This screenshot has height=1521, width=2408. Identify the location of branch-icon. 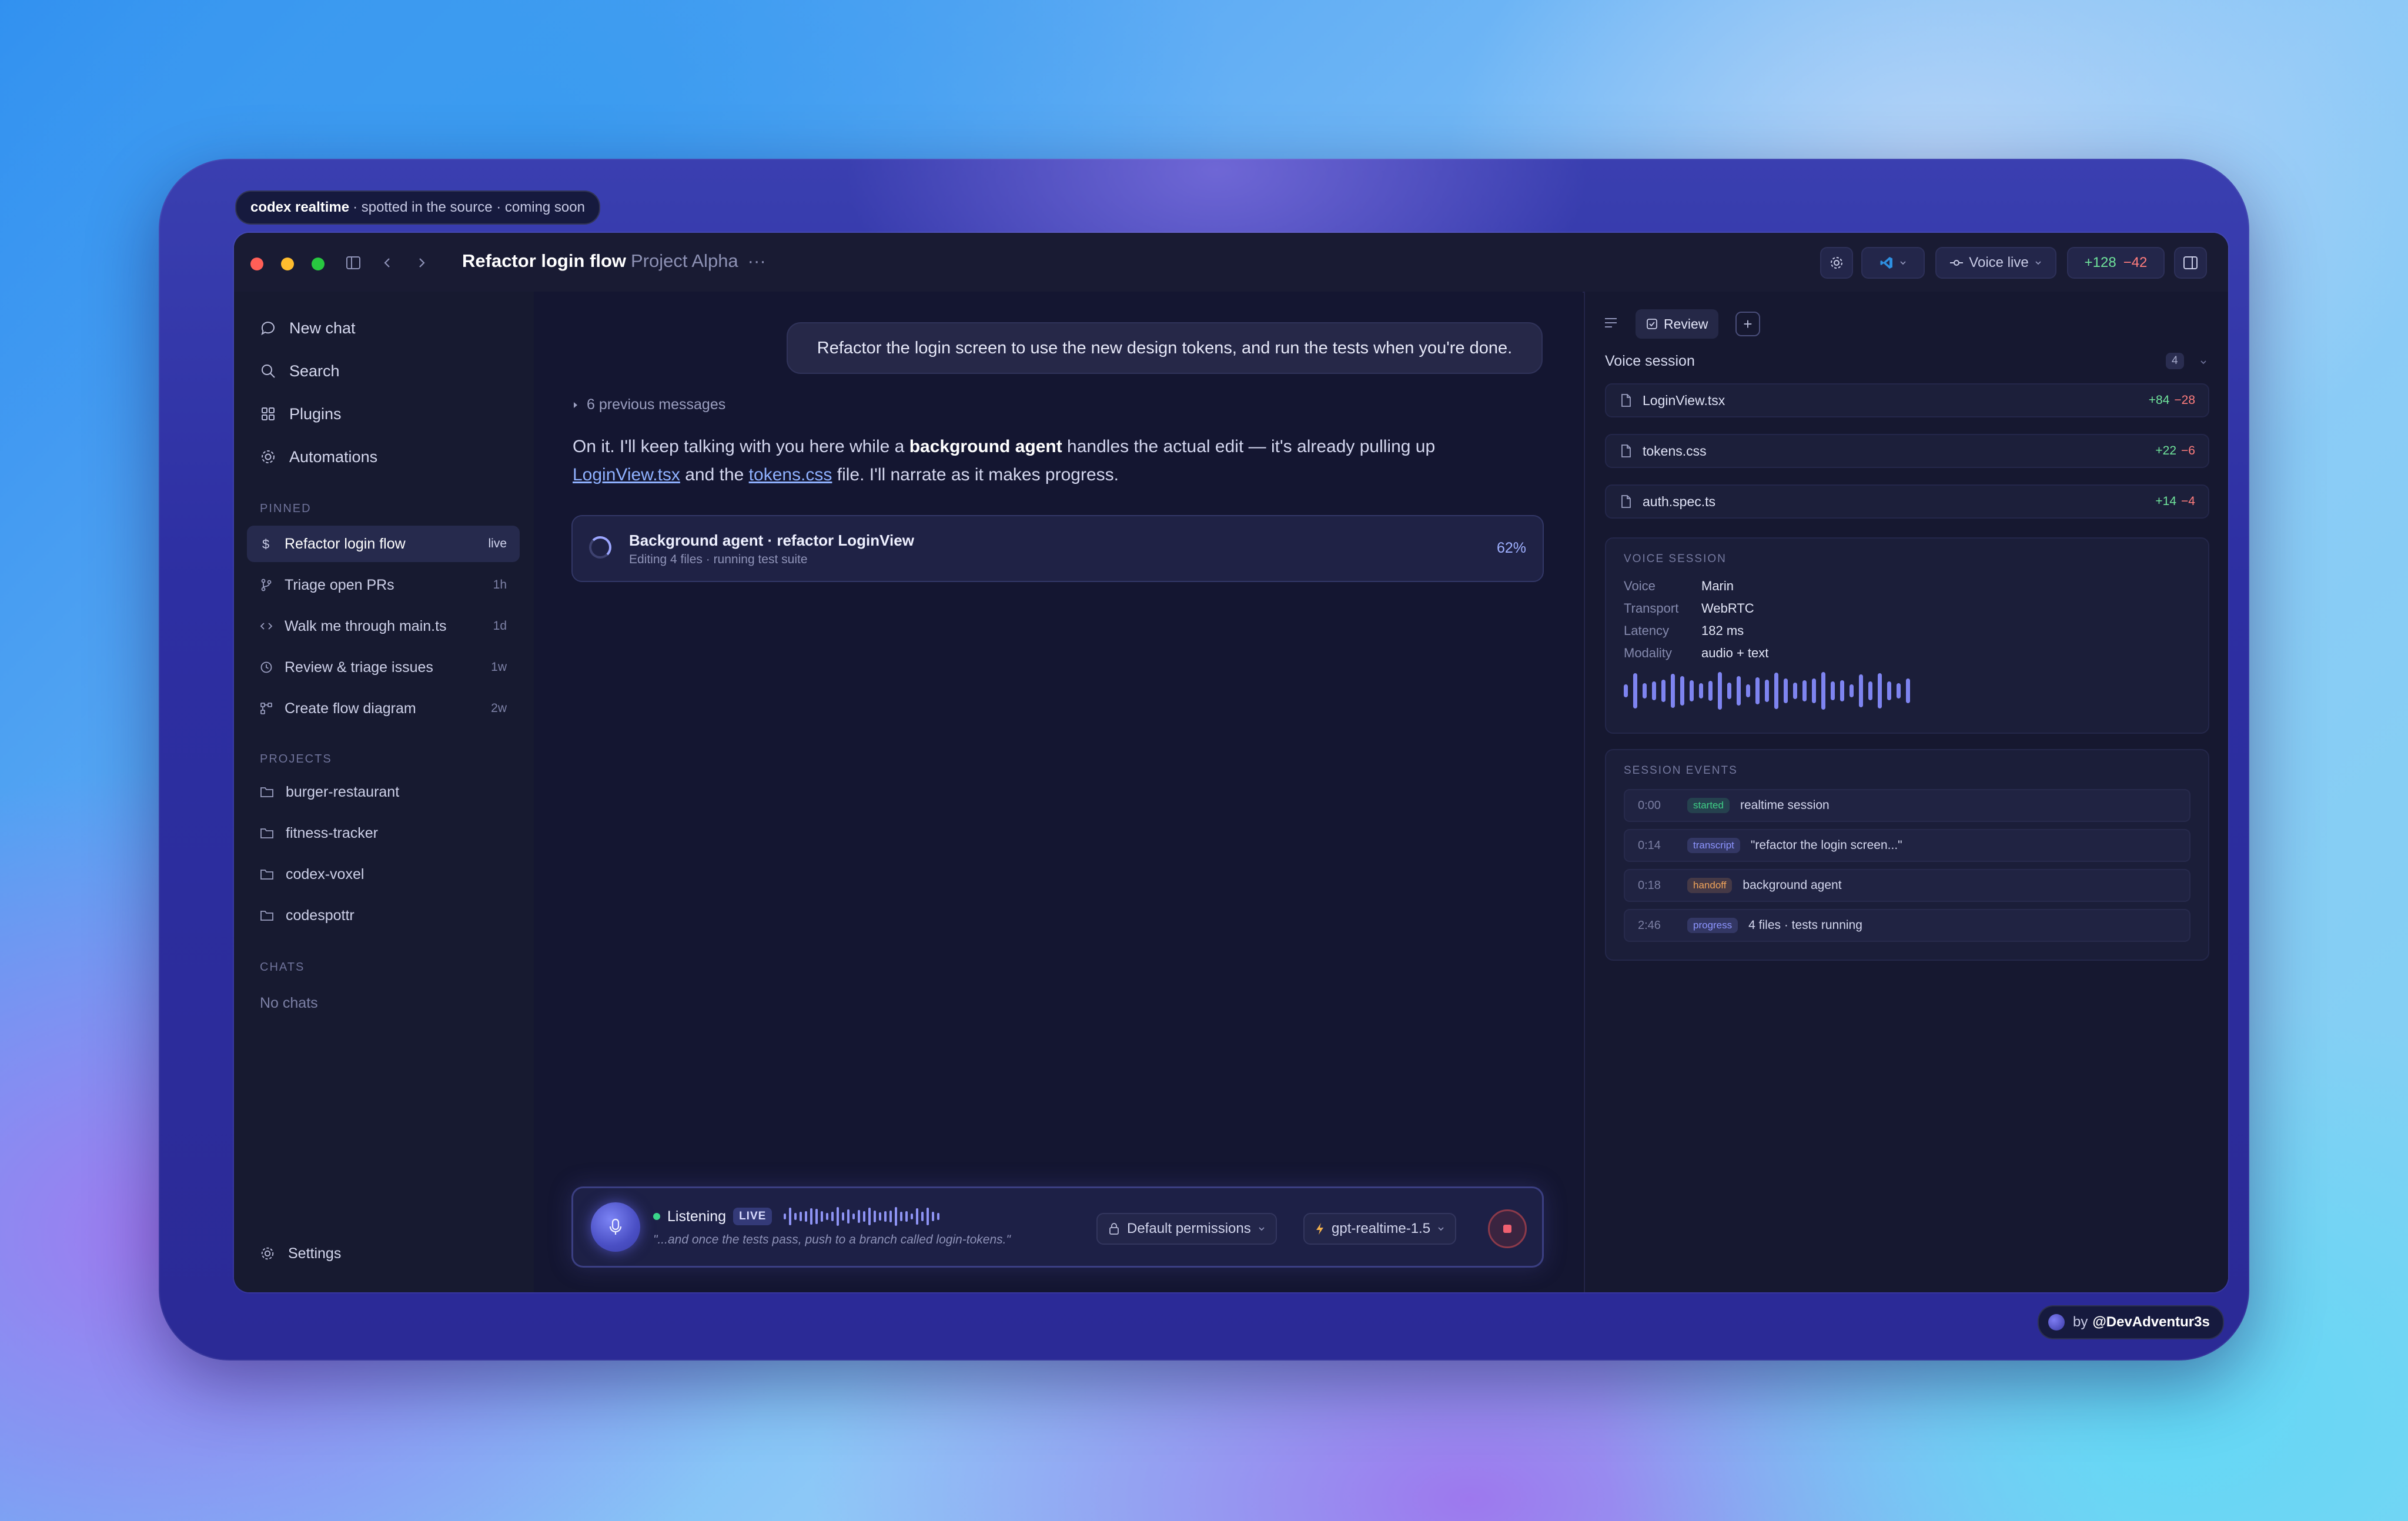
(266, 585).